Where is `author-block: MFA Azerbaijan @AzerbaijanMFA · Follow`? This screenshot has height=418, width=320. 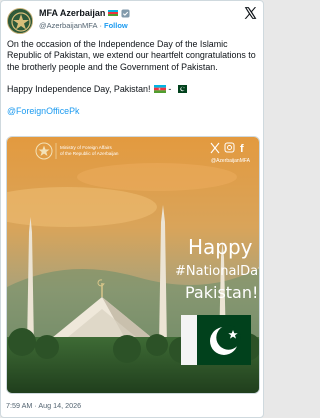
author-block: MFA Azerbaijan @AzerbaijanMFA · Follow is located at coordinates (134, 18).